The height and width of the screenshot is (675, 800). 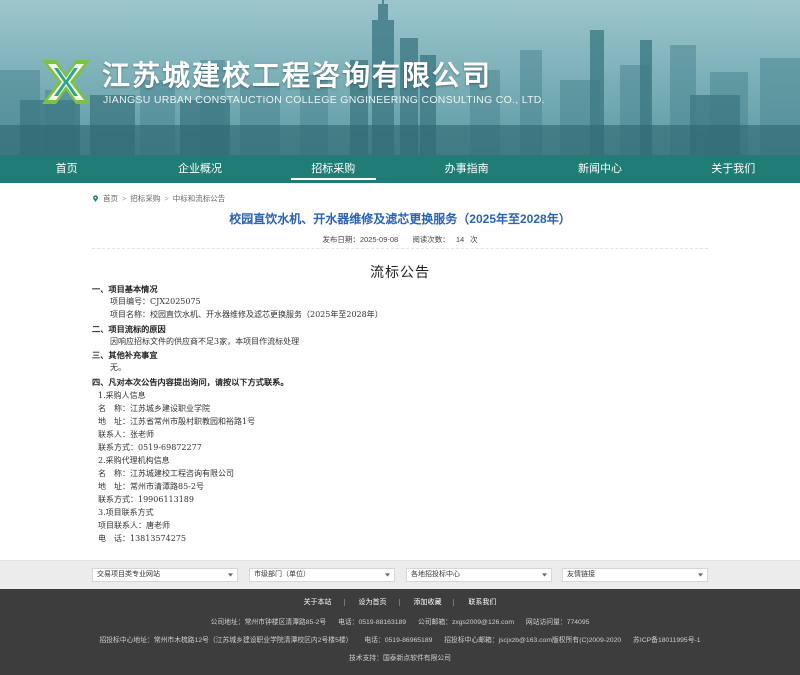 I want to click on nav-item-guide: 办事指南, so click(x=466, y=169).